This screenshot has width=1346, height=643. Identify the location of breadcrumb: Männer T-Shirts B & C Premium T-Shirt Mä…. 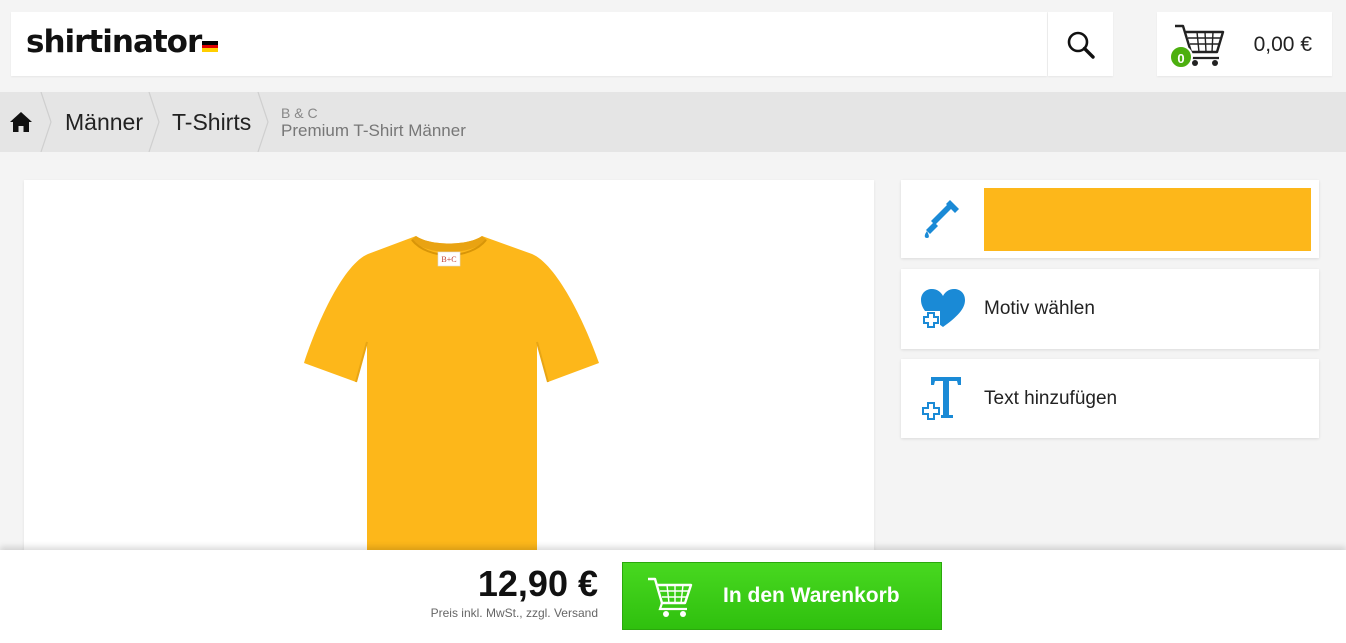
(673, 122).